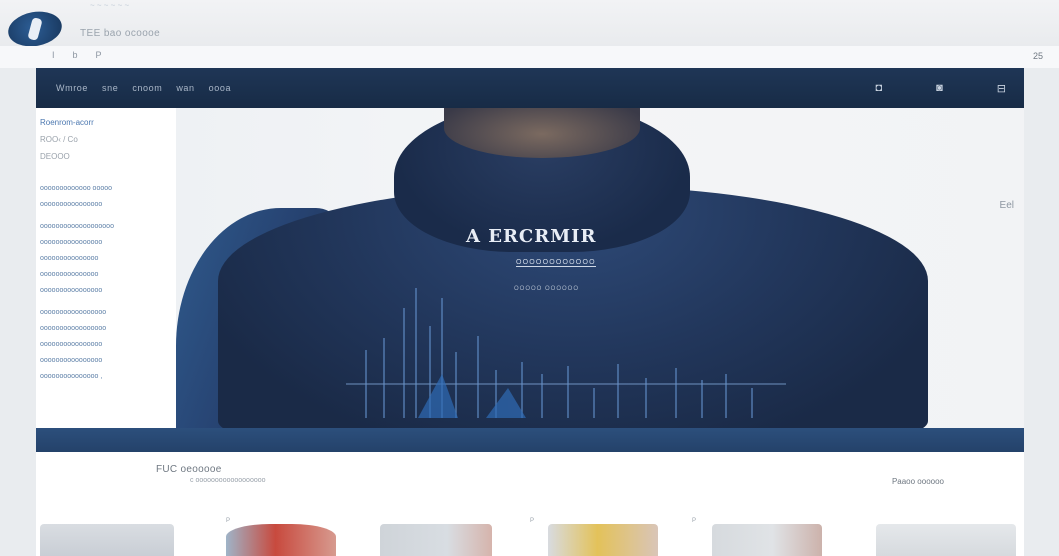 This screenshot has height=556, width=1059. Describe the element at coordinates (531, 236) in the screenshot. I see `hero-title: A ERCRMIR` at that location.